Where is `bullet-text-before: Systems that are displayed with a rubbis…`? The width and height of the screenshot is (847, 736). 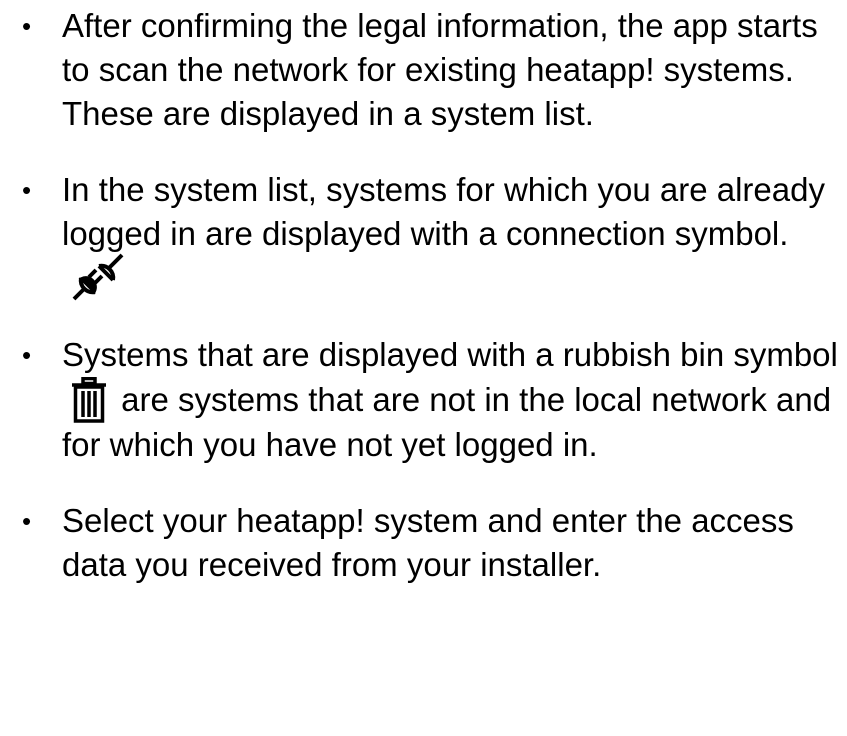
bullet-text-before: Systems that are displayed with a rubbis… is located at coordinates (450, 355).